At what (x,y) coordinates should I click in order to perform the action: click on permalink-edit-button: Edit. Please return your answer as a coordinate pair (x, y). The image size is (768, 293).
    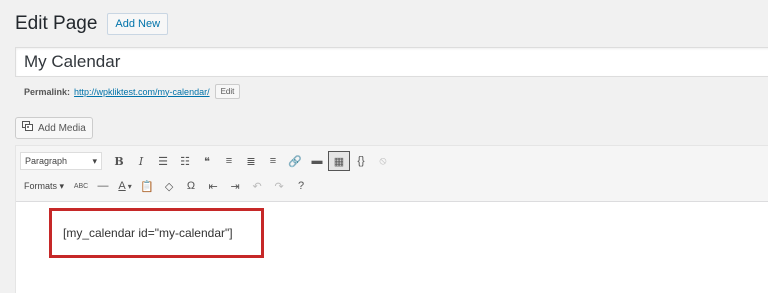
    Looking at the image, I should click on (227, 91).